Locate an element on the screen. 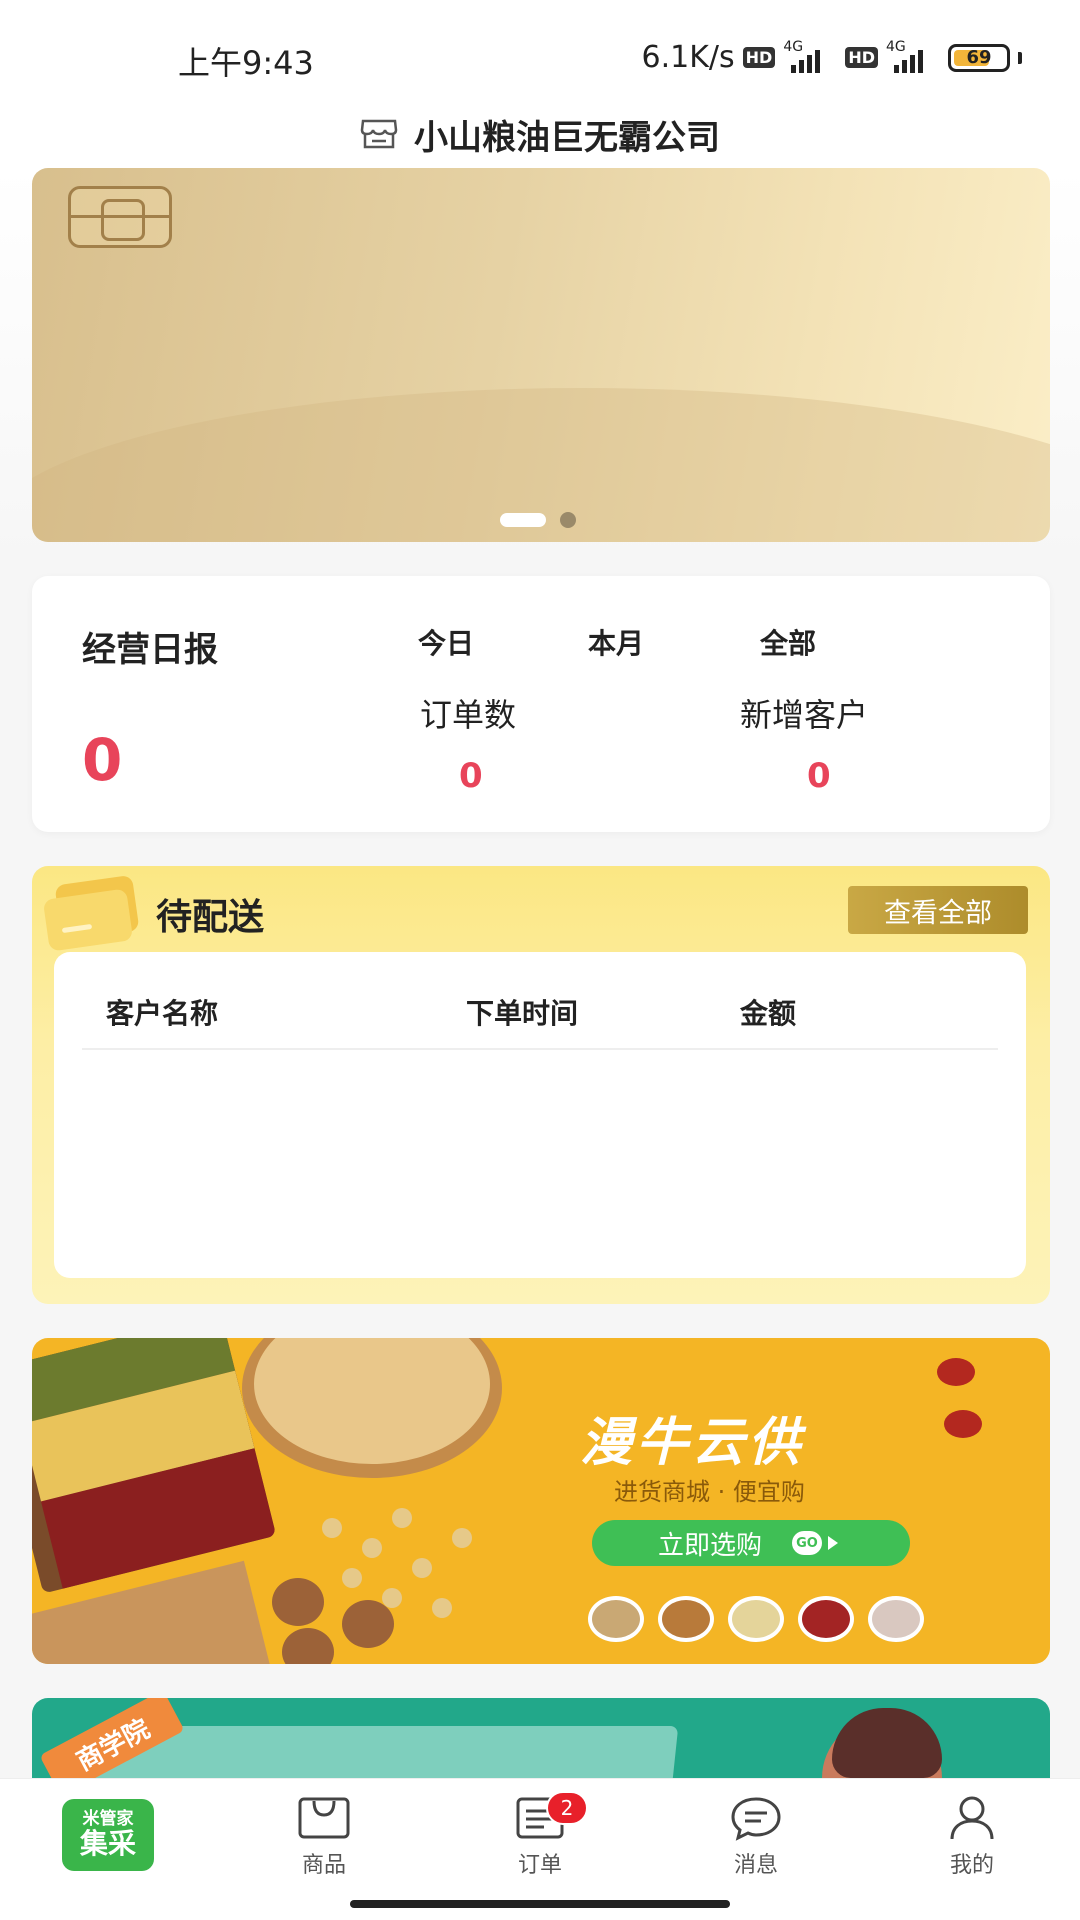 The height and width of the screenshot is (1920, 1080). folder-icon is located at coordinates (91, 913).